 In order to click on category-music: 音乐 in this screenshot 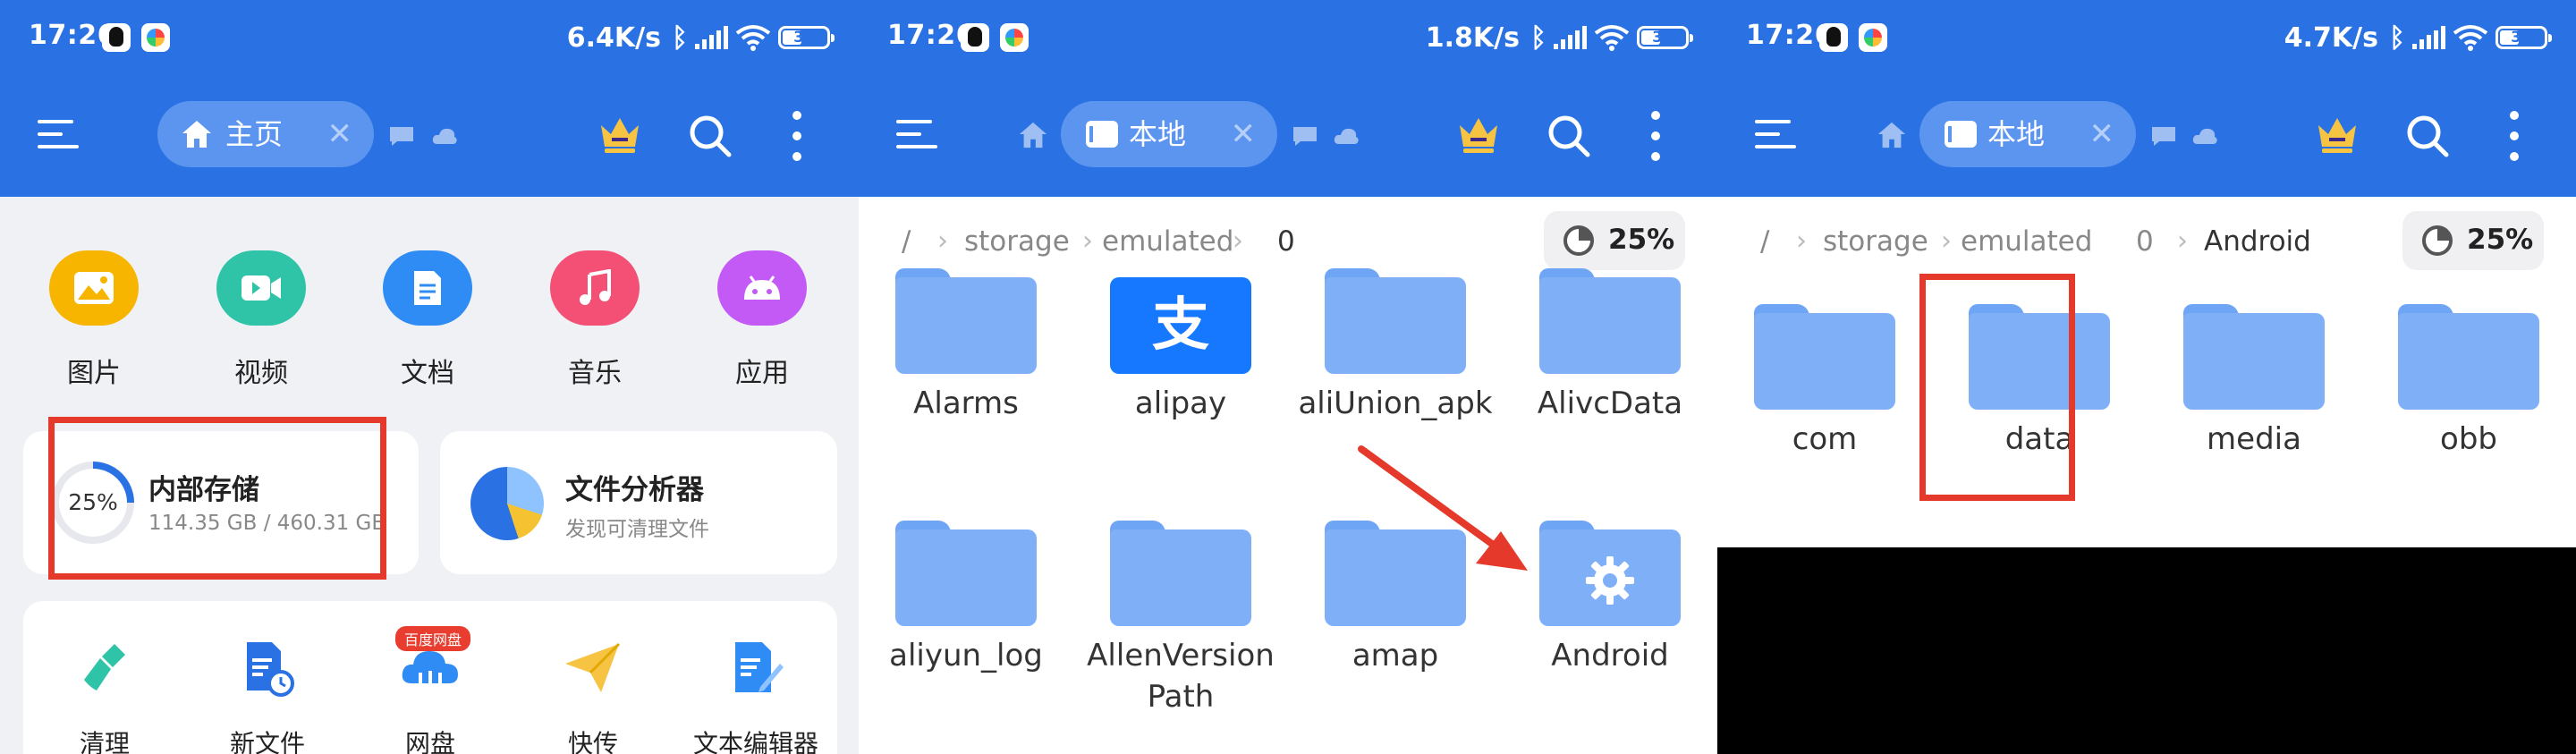, I will do `click(594, 320)`.